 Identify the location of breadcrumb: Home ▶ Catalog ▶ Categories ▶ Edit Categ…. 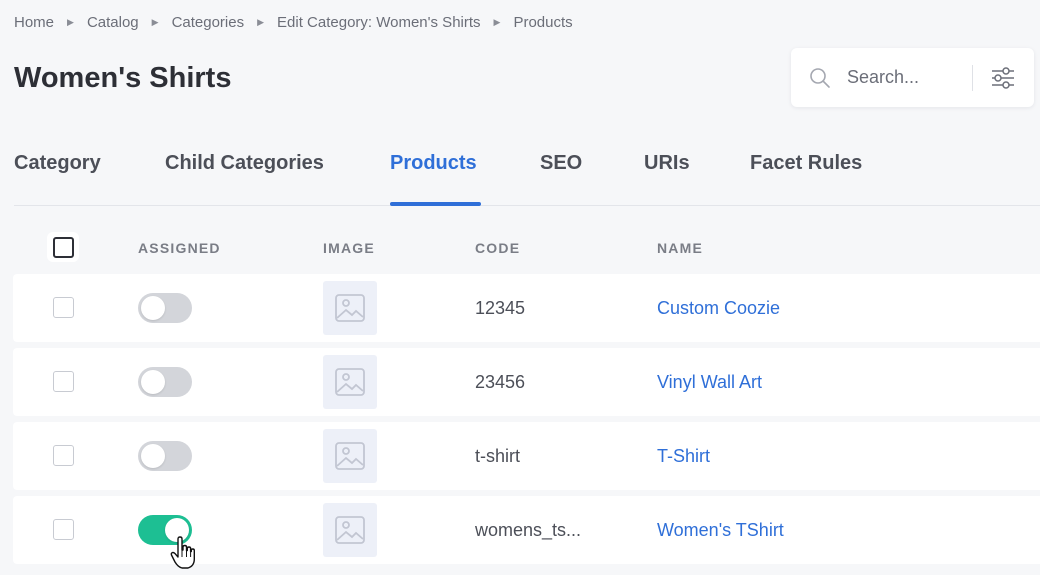
(293, 22).